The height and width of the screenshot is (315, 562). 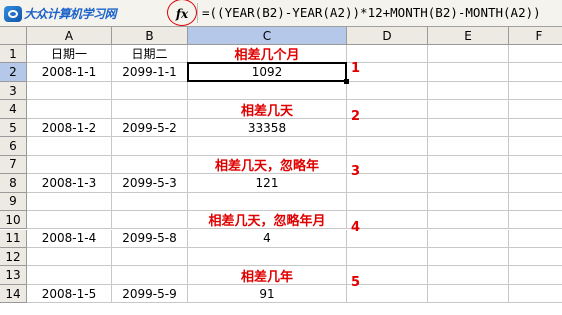 What do you see at coordinates (13, 183) in the screenshot?
I see `row-header-8: 8` at bounding box center [13, 183].